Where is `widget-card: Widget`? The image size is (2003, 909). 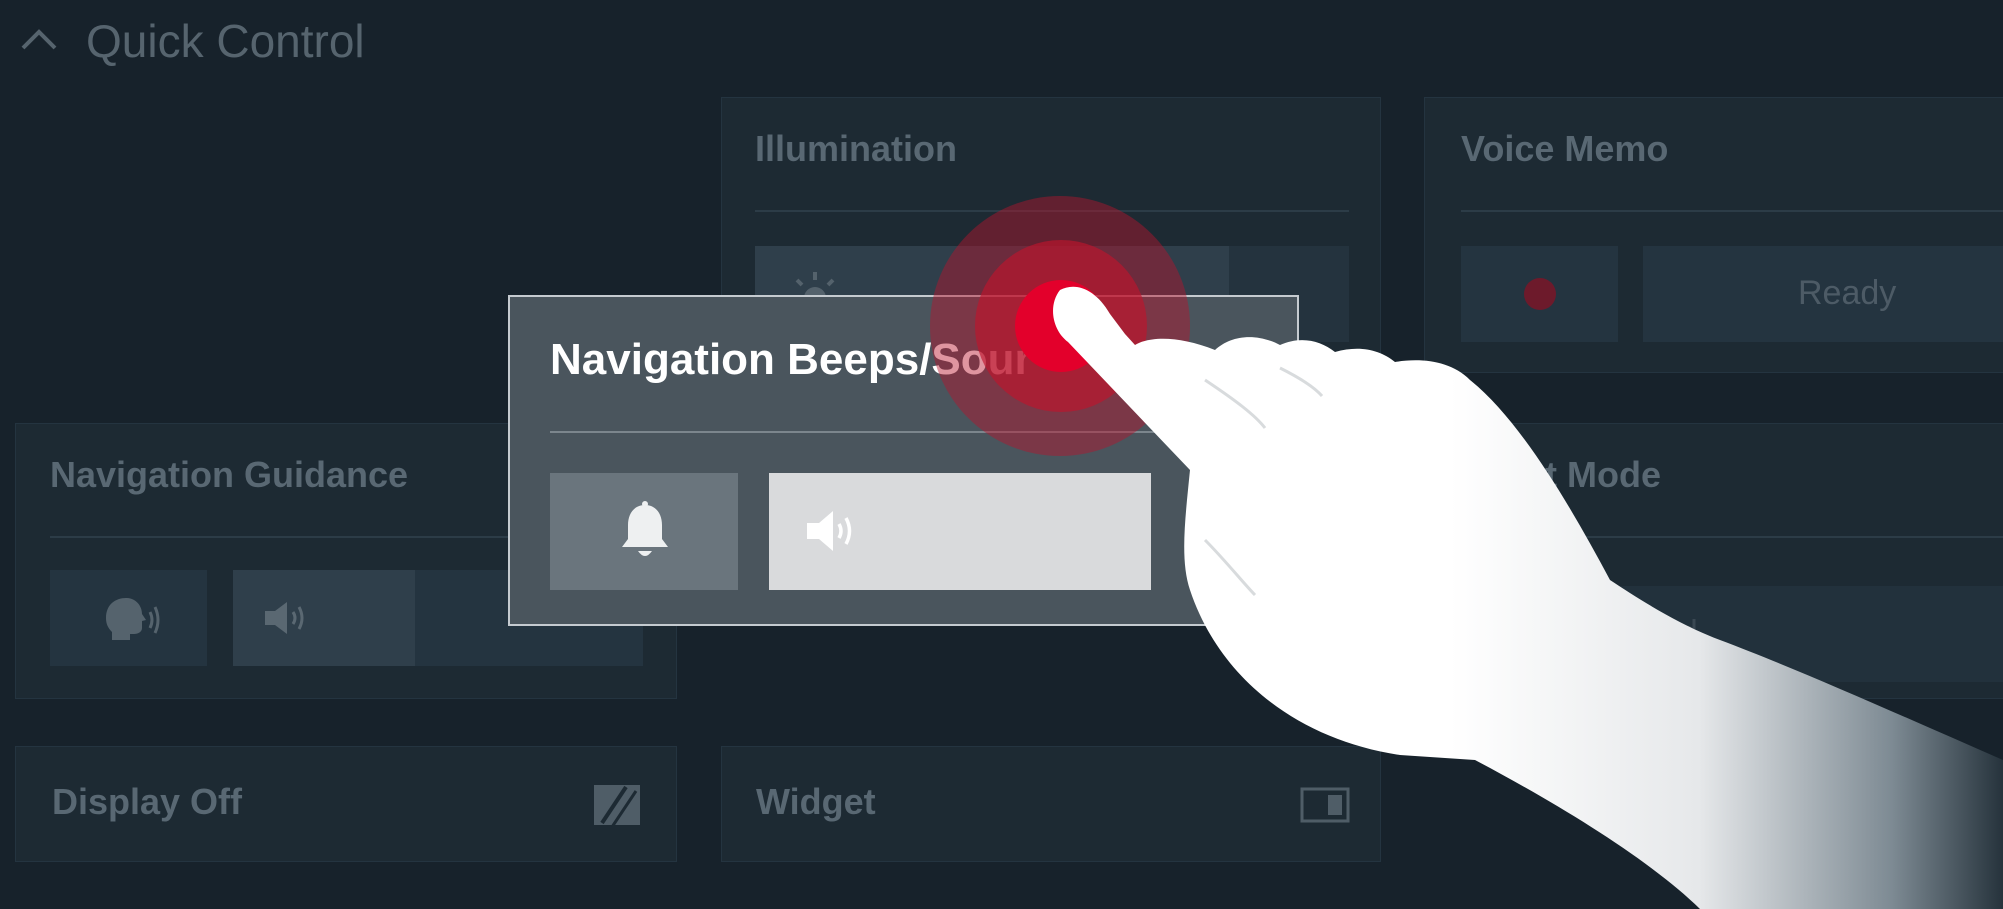
widget-card: Widget is located at coordinates (1051, 804).